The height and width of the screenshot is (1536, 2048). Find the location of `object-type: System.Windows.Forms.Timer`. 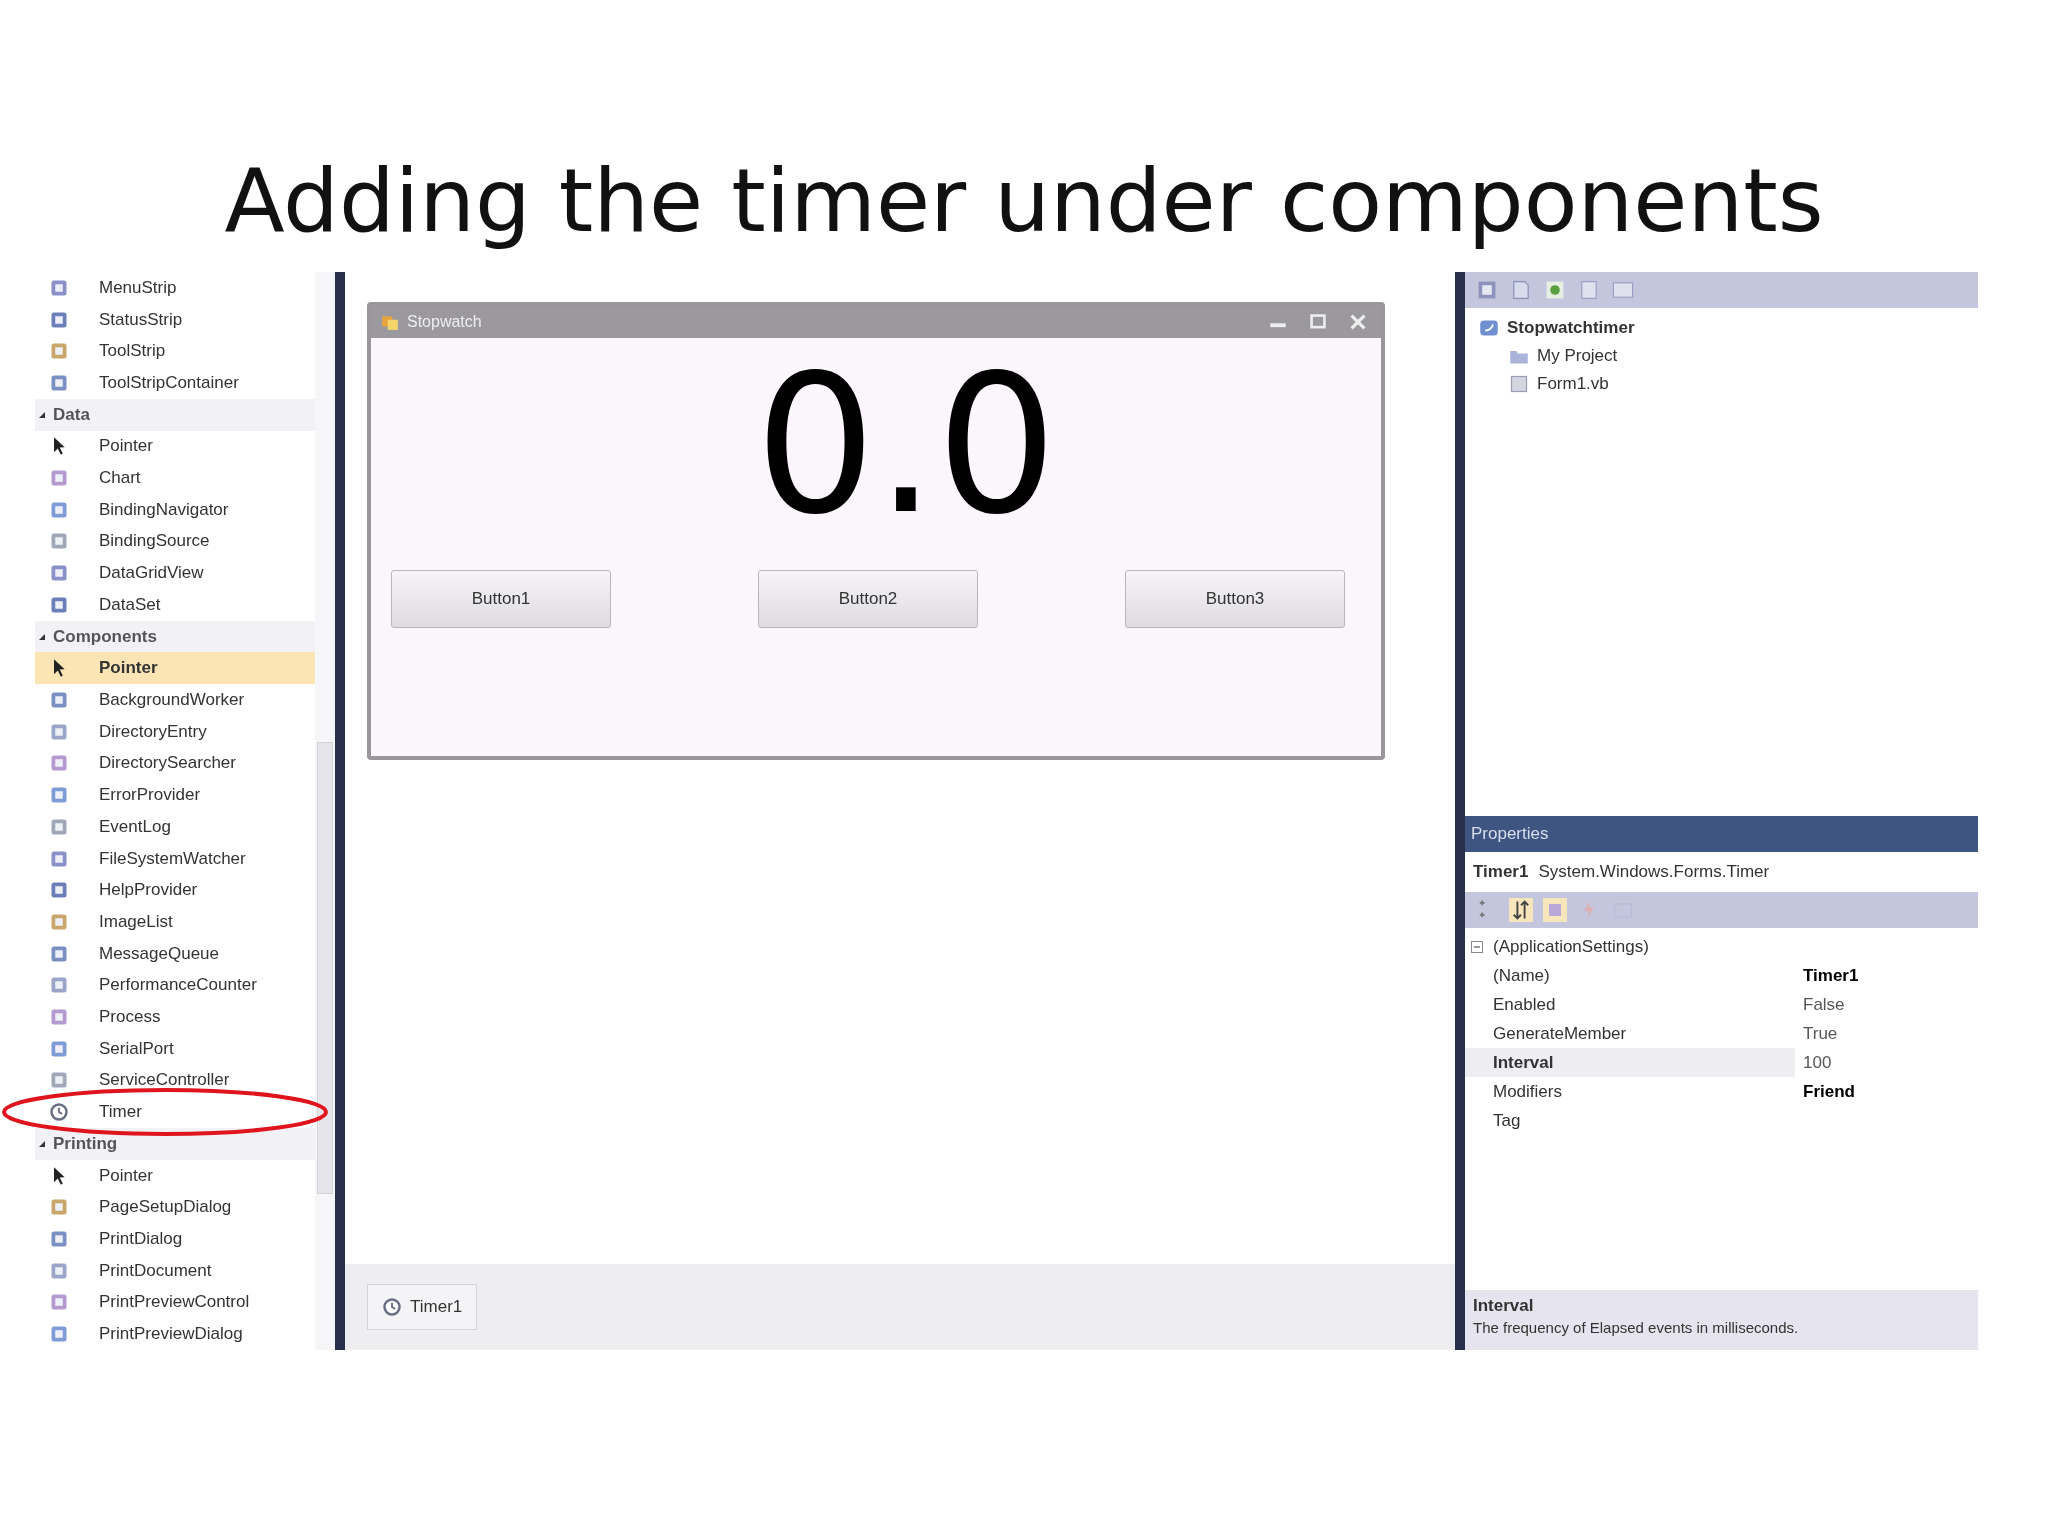

object-type: System.Windows.Forms.Timer is located at coordinates (1654, 872).